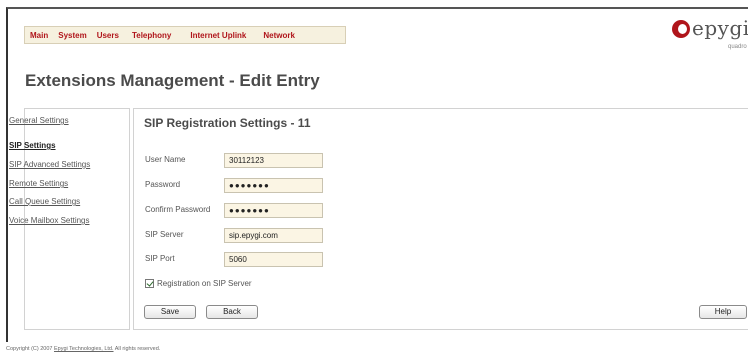  What do you see at coordinates (737, 47) in the screenshot?
I see `logo-tagline: quadro` at bounding box center [737, 47].